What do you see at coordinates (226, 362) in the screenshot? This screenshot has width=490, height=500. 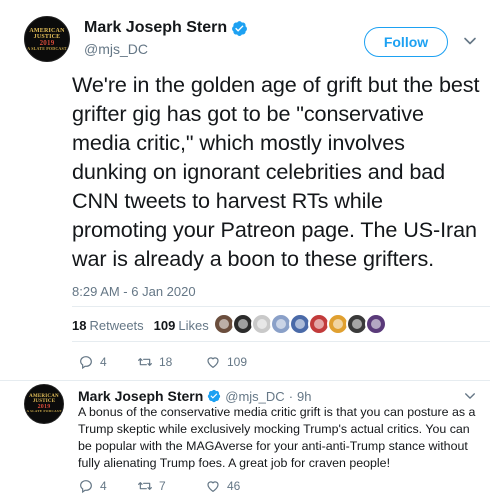 I see `like-action: 109` at bounding box center [226, 362].